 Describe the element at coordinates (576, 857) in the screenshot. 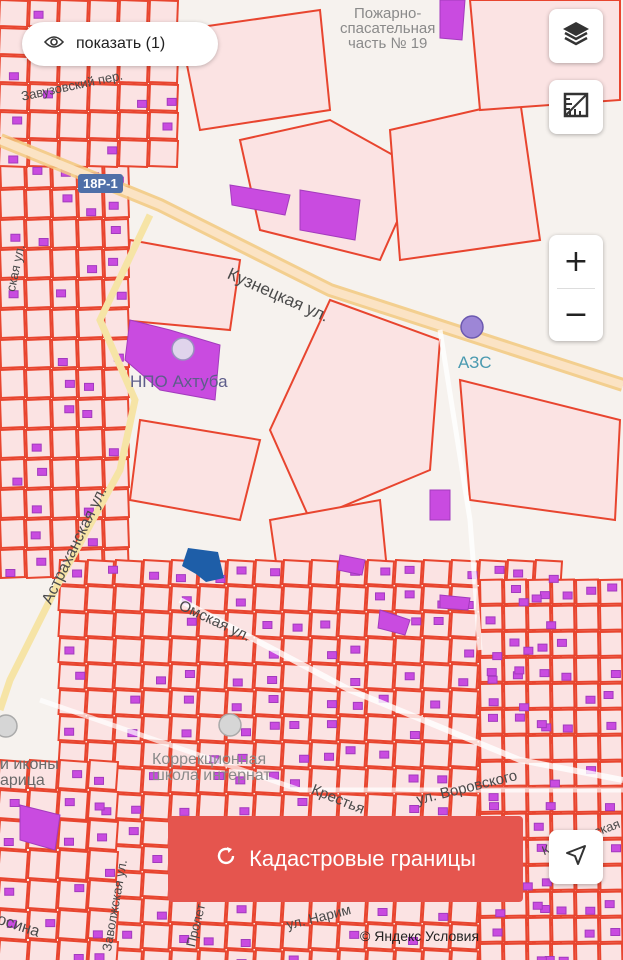

I see `locate-button` at that location.